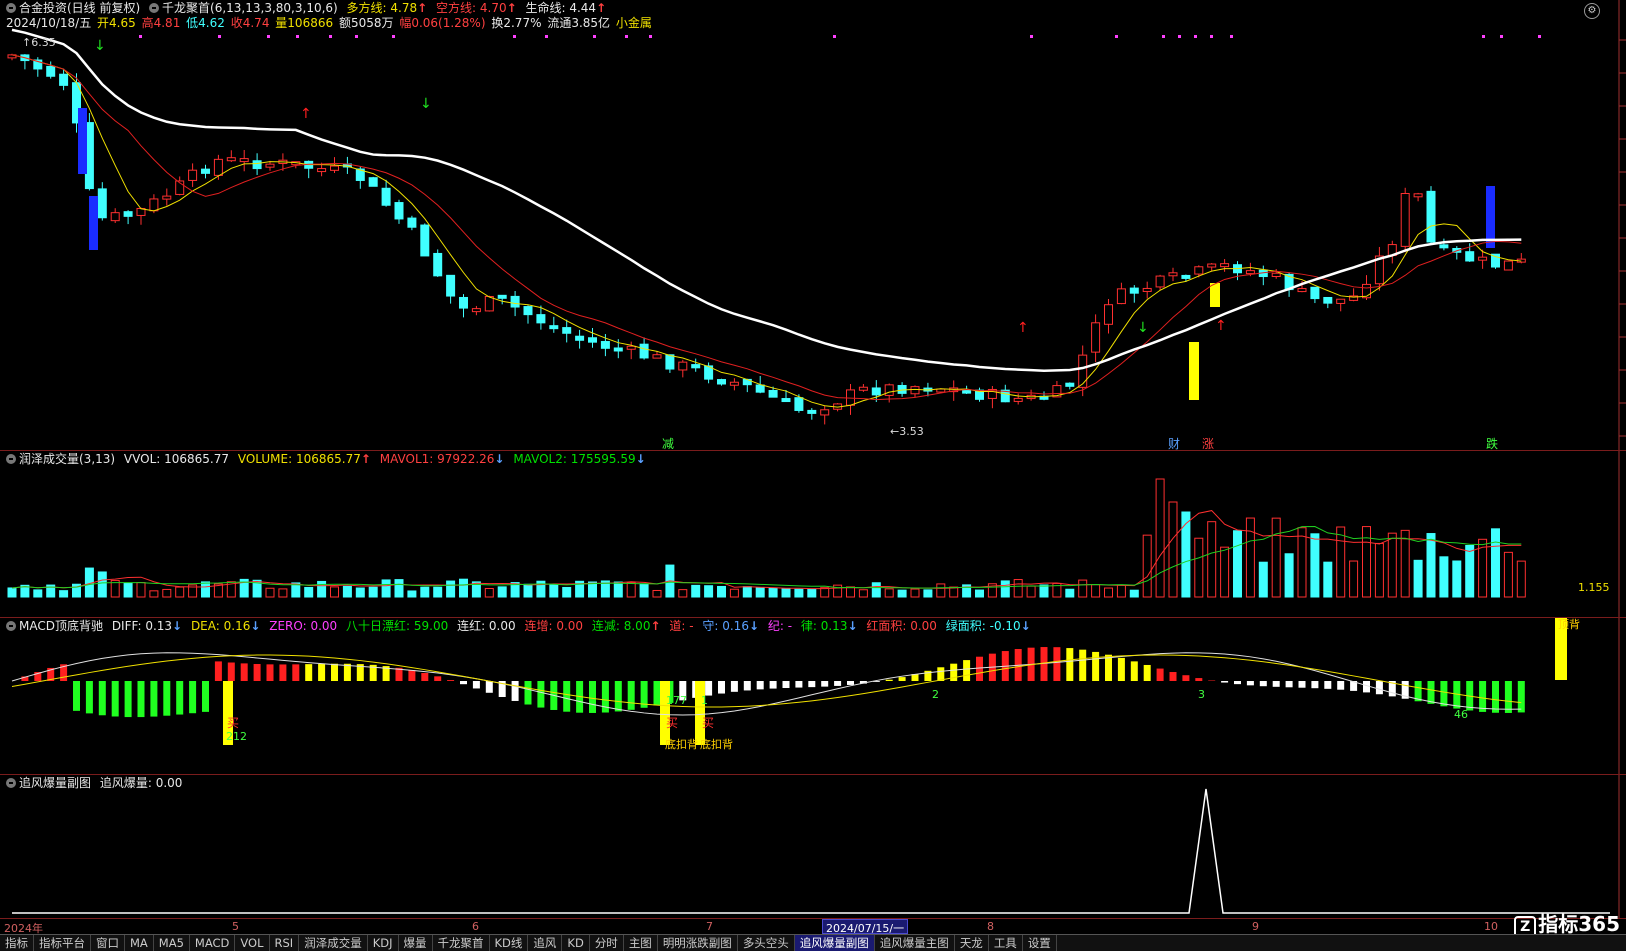 Image resolution: width=1626 pixels, height=951 pixels. What do you see at coordinates (708, 723) in the screenshot?
I see `buy-label: 买` at bounding box center [708, 723].